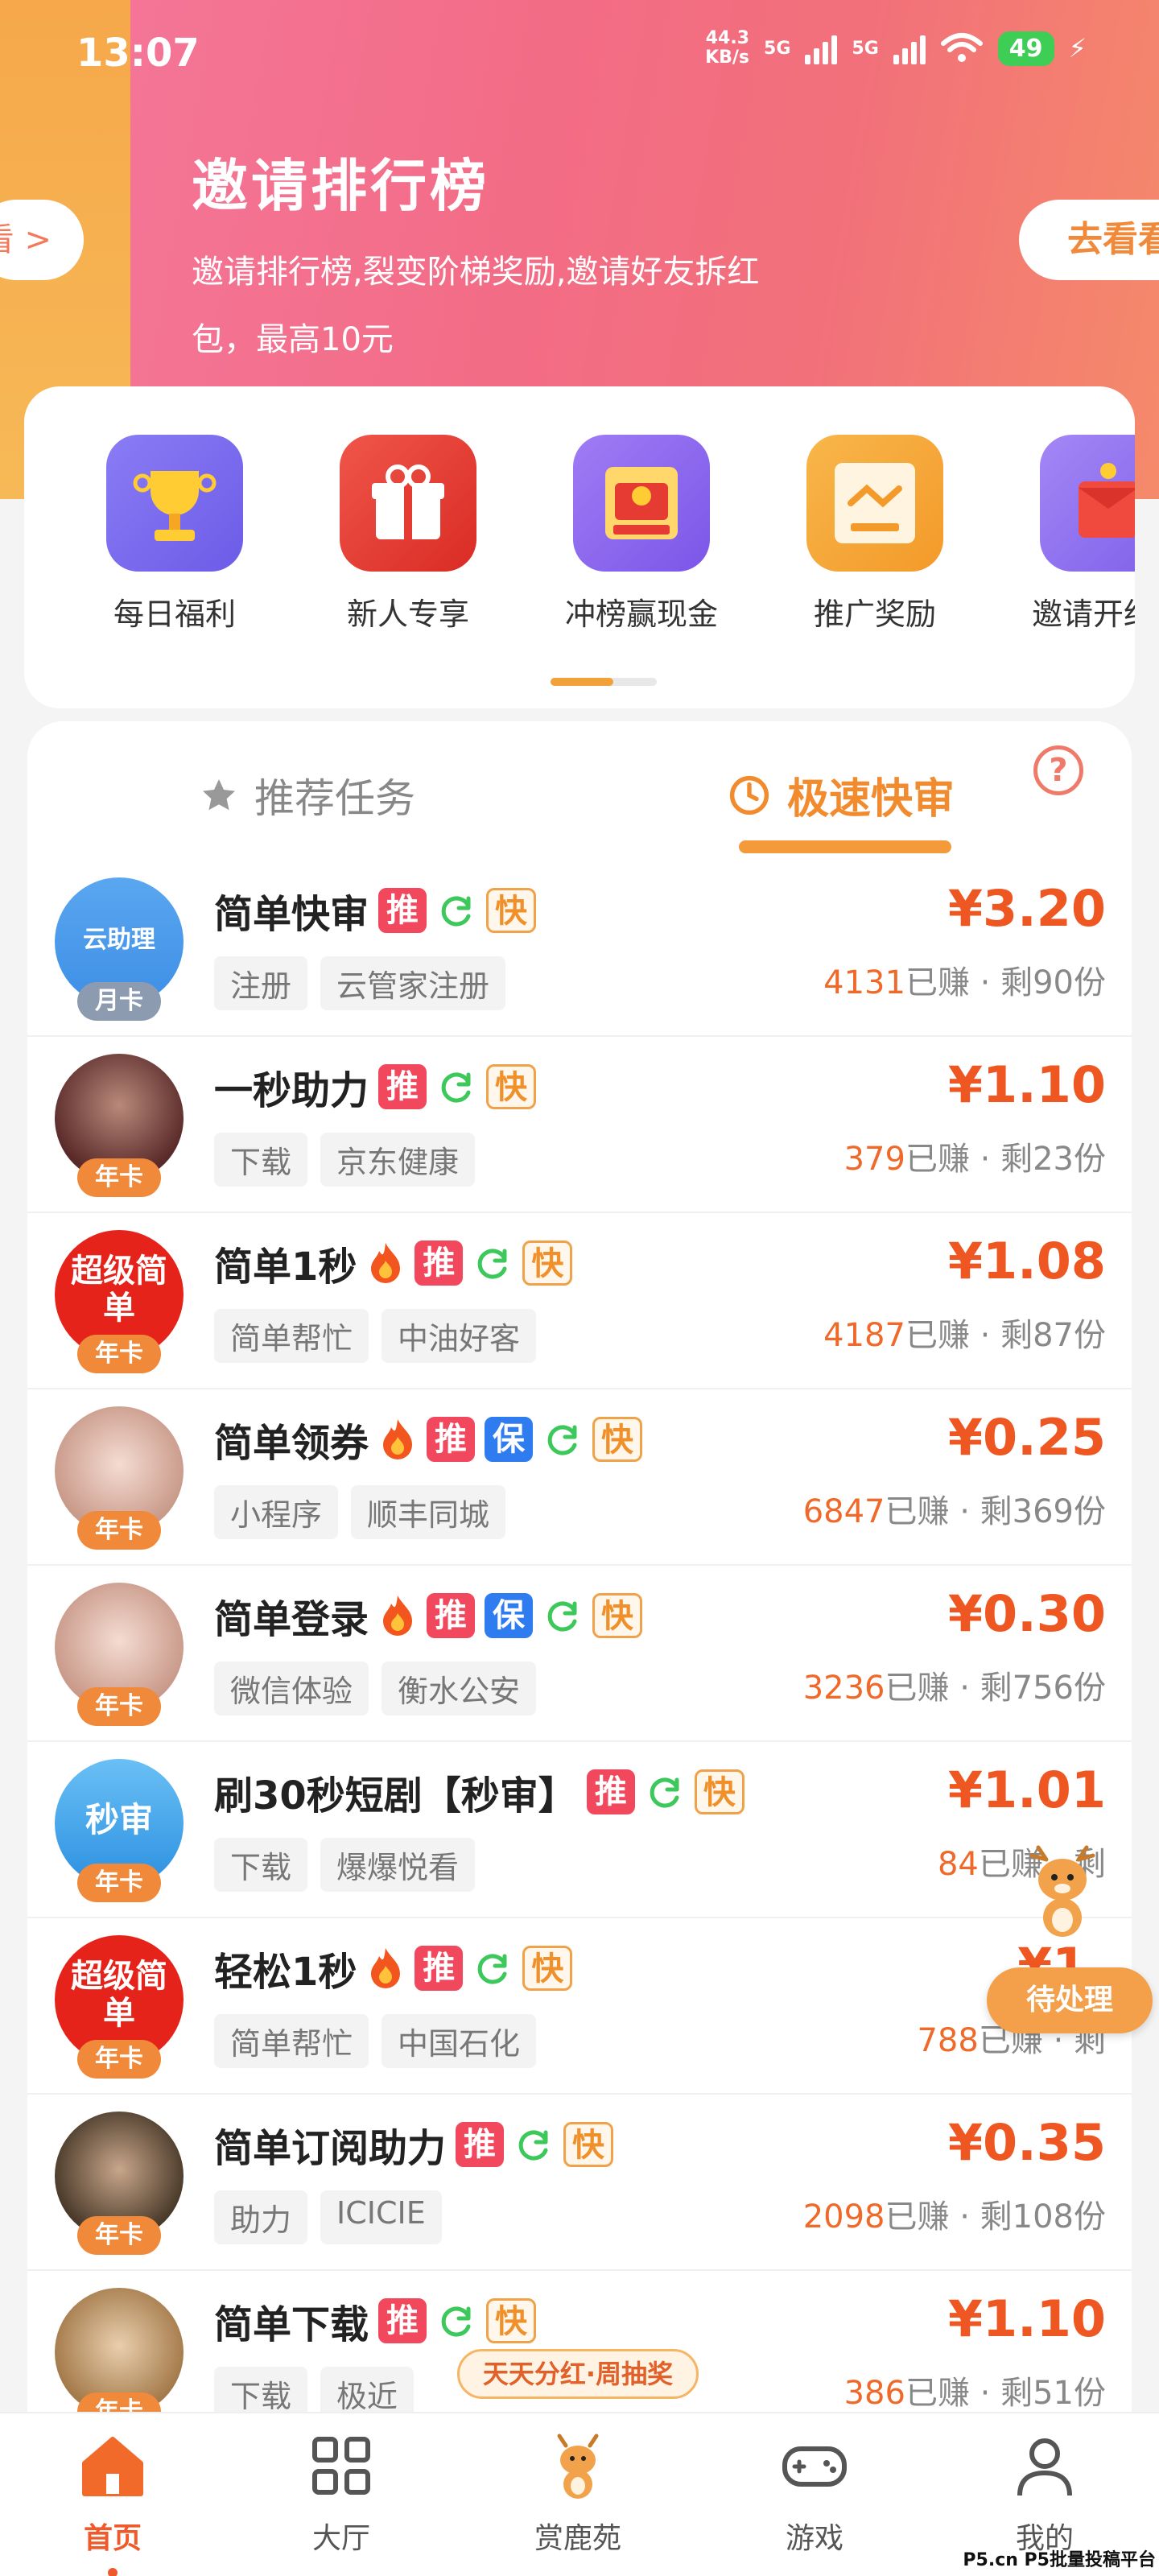 The width and height of the screenshot is (1159, 2576). I want to click on deer-mascot-icon, so click(1062, 1891).